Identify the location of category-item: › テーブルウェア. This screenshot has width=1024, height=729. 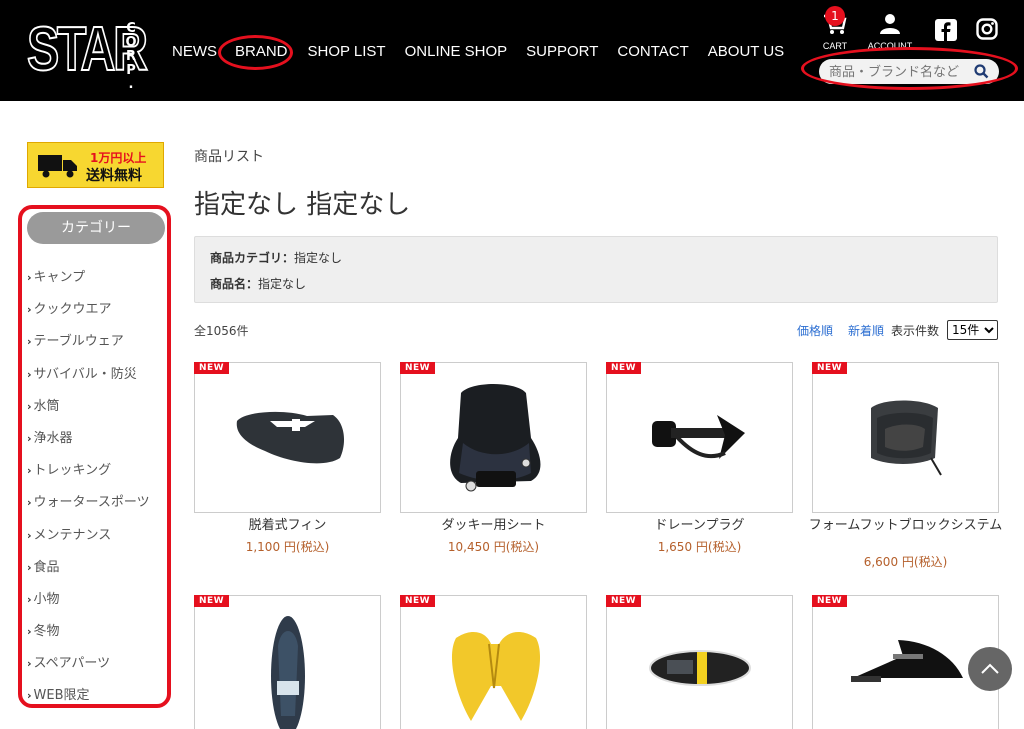
(88, 342).